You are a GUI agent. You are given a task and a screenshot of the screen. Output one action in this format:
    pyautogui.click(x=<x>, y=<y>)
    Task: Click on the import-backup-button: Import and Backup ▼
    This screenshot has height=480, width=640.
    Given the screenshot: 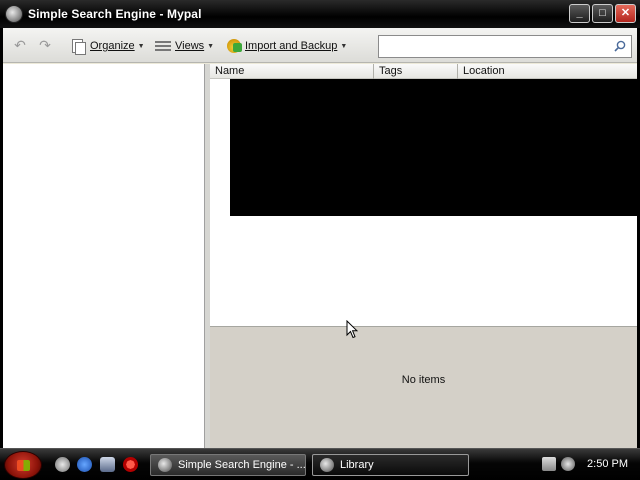 What is the action you would take?
    pyautogui.click(x=287, y=46)
    